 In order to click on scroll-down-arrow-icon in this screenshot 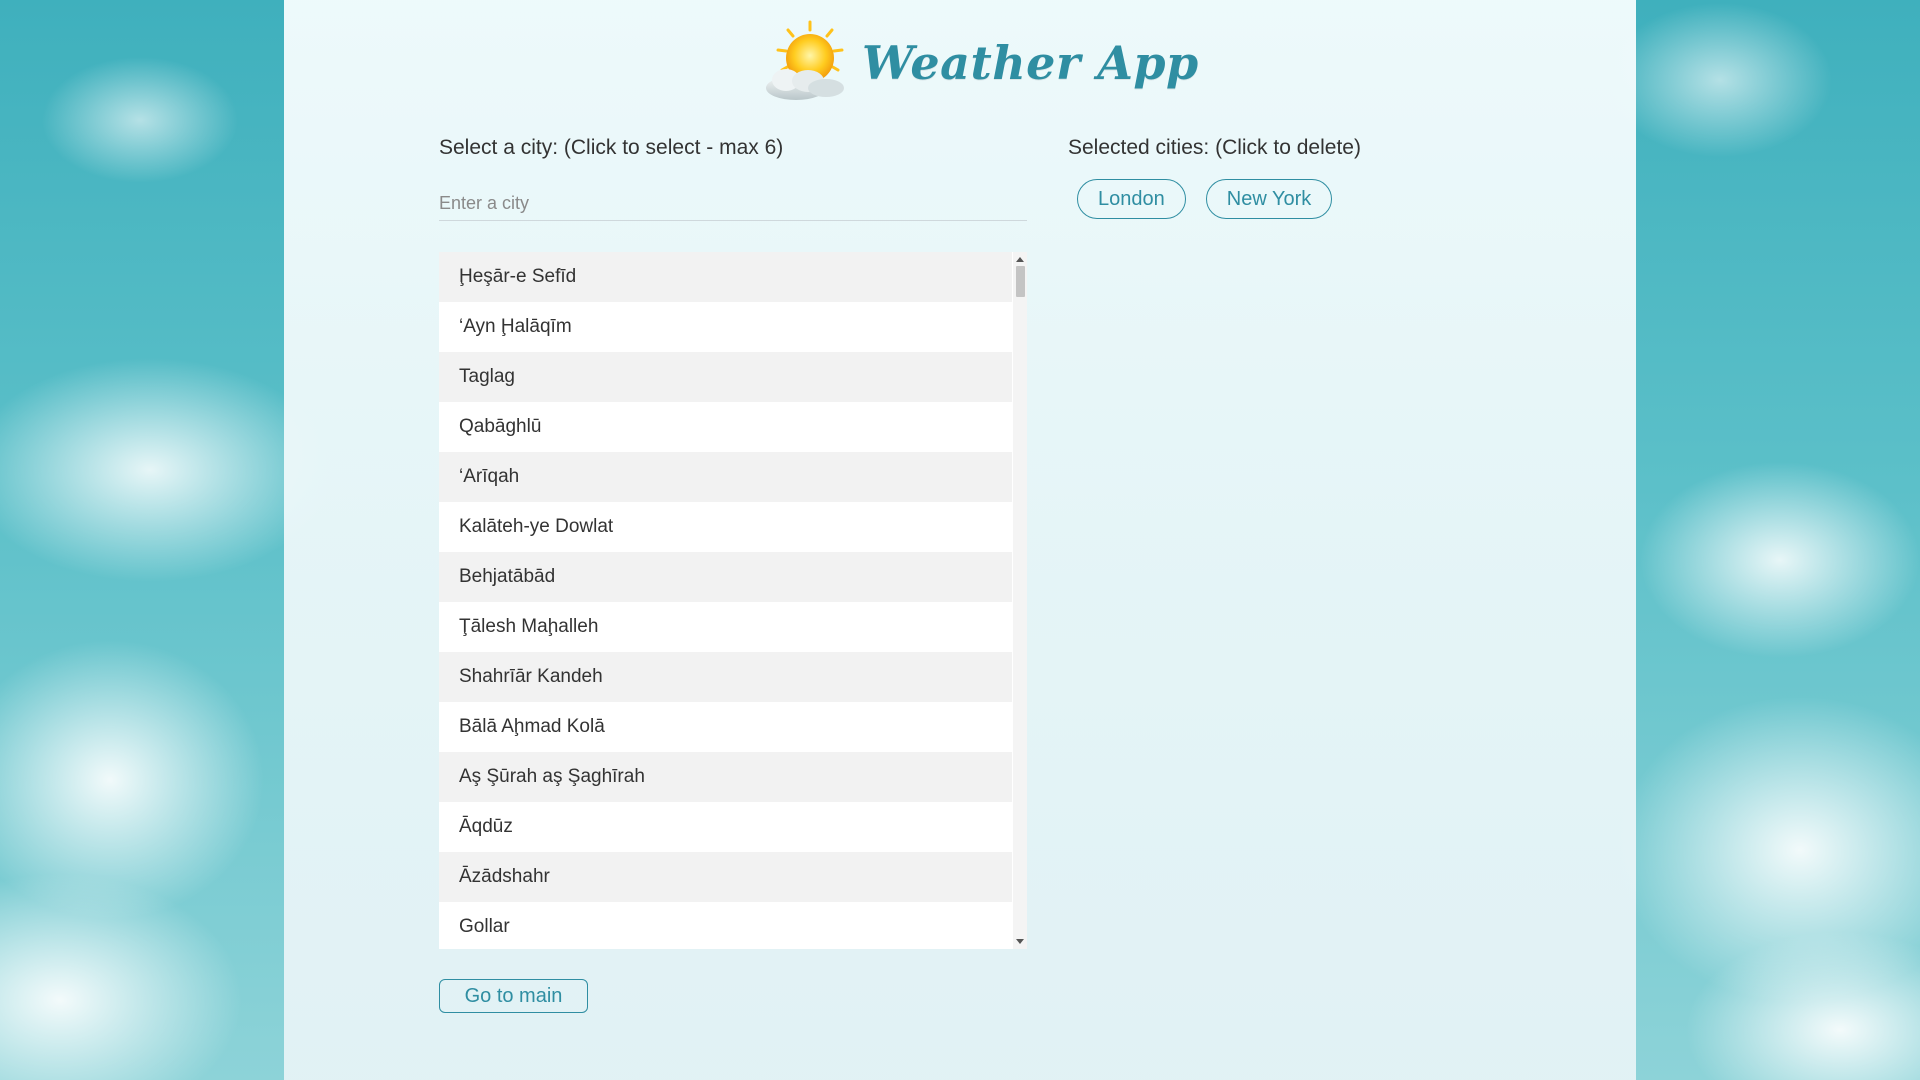, I will do `click(1020, 941)`.